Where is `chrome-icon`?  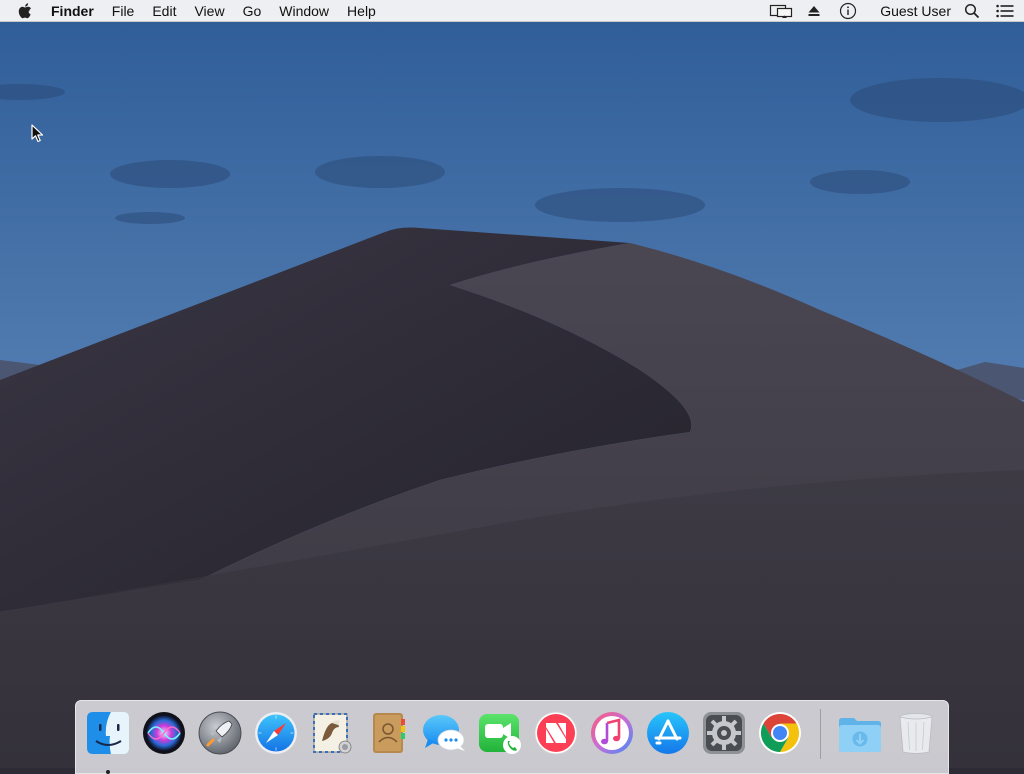
chrome-icon is located at coordinates (780, 733).